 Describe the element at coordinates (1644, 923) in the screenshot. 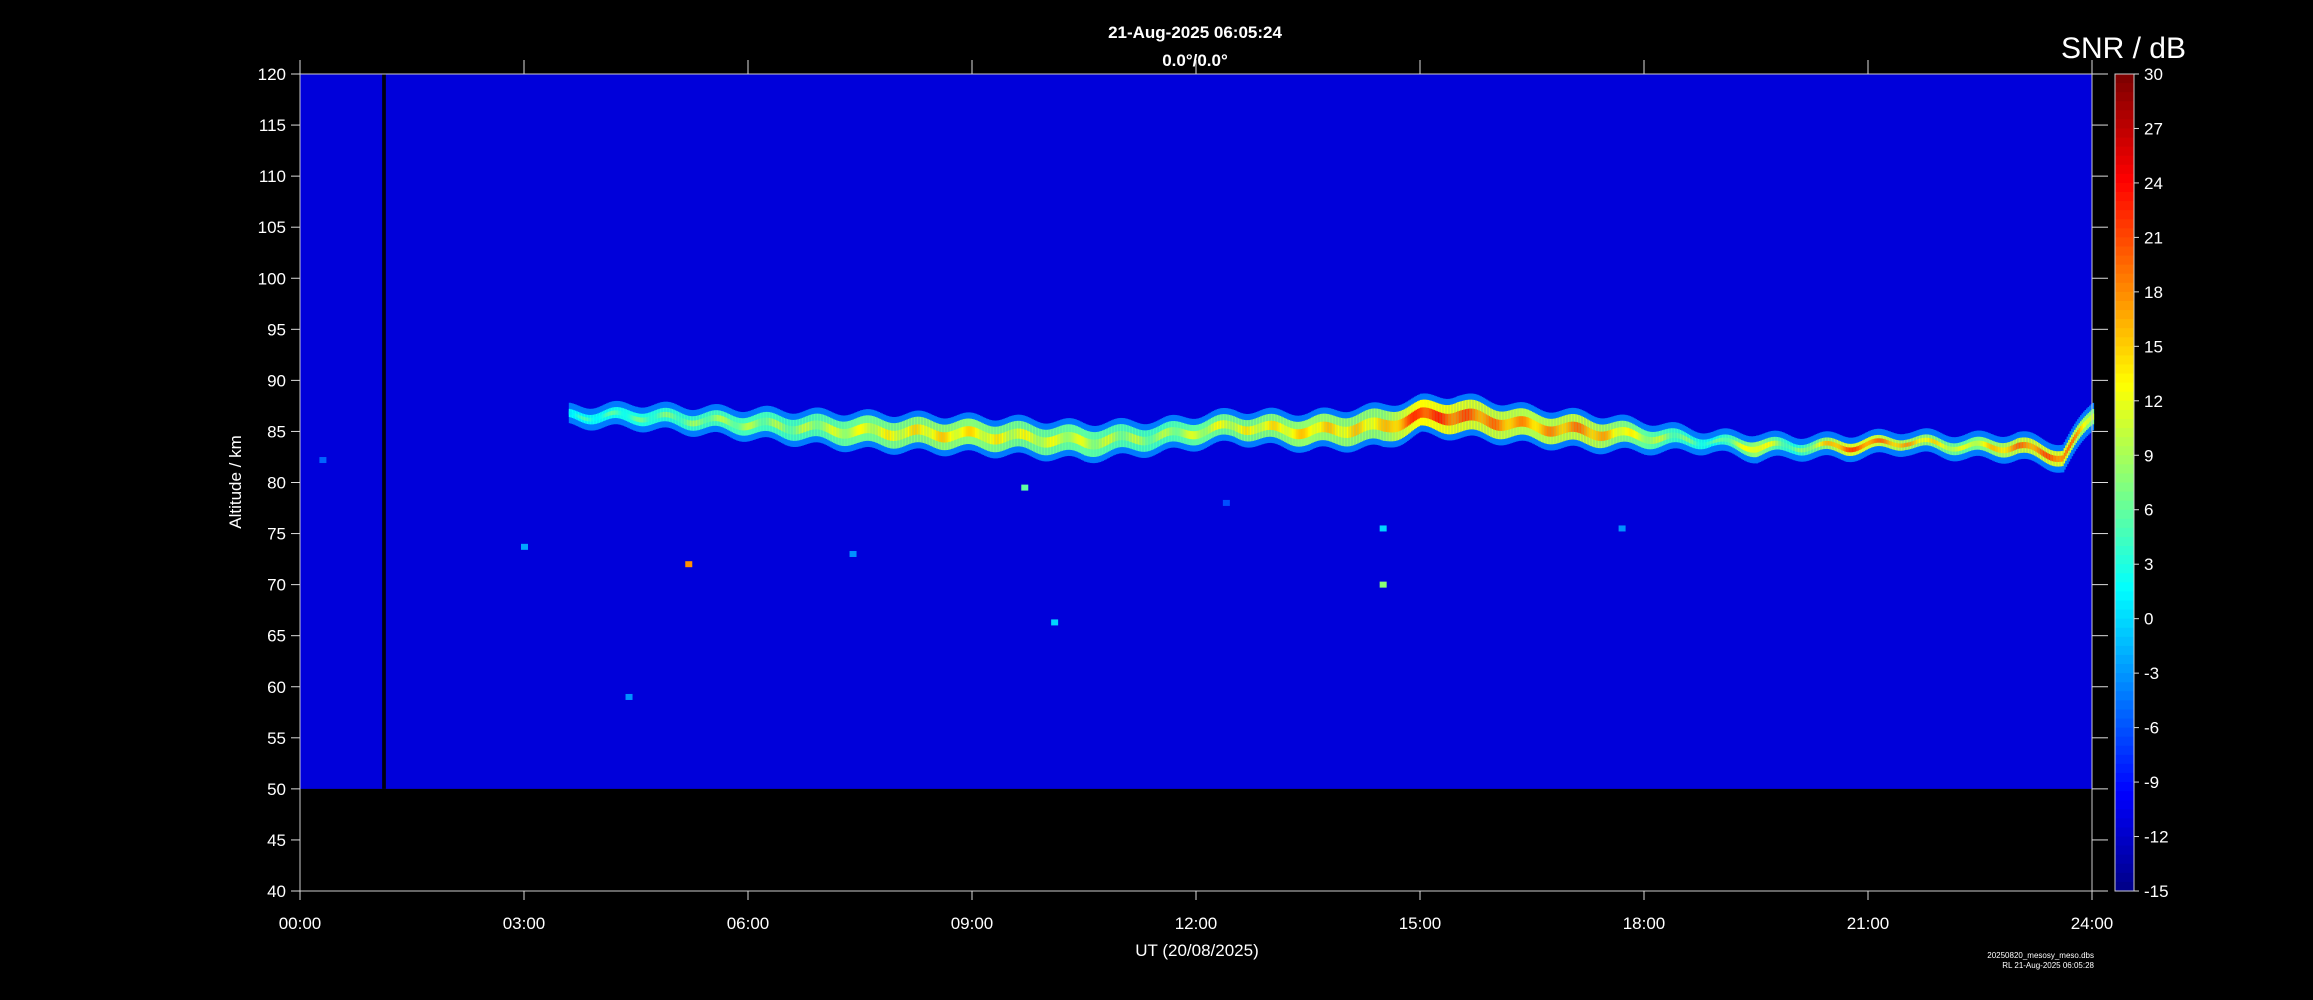

I see `x-tick-label: 18:00` at that location.